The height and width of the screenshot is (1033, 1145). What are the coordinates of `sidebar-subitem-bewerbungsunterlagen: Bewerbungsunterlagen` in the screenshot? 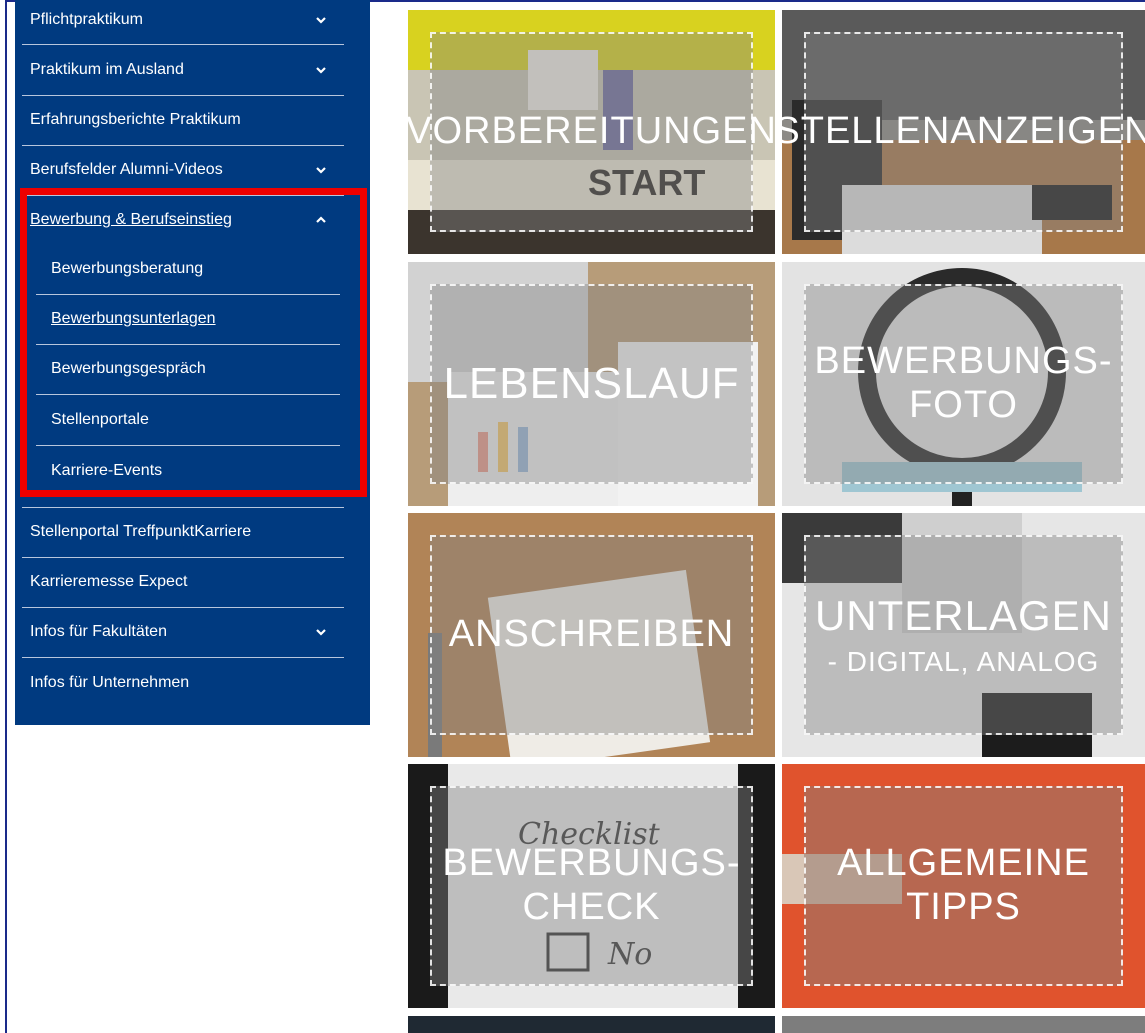 It's located at (188, 319).